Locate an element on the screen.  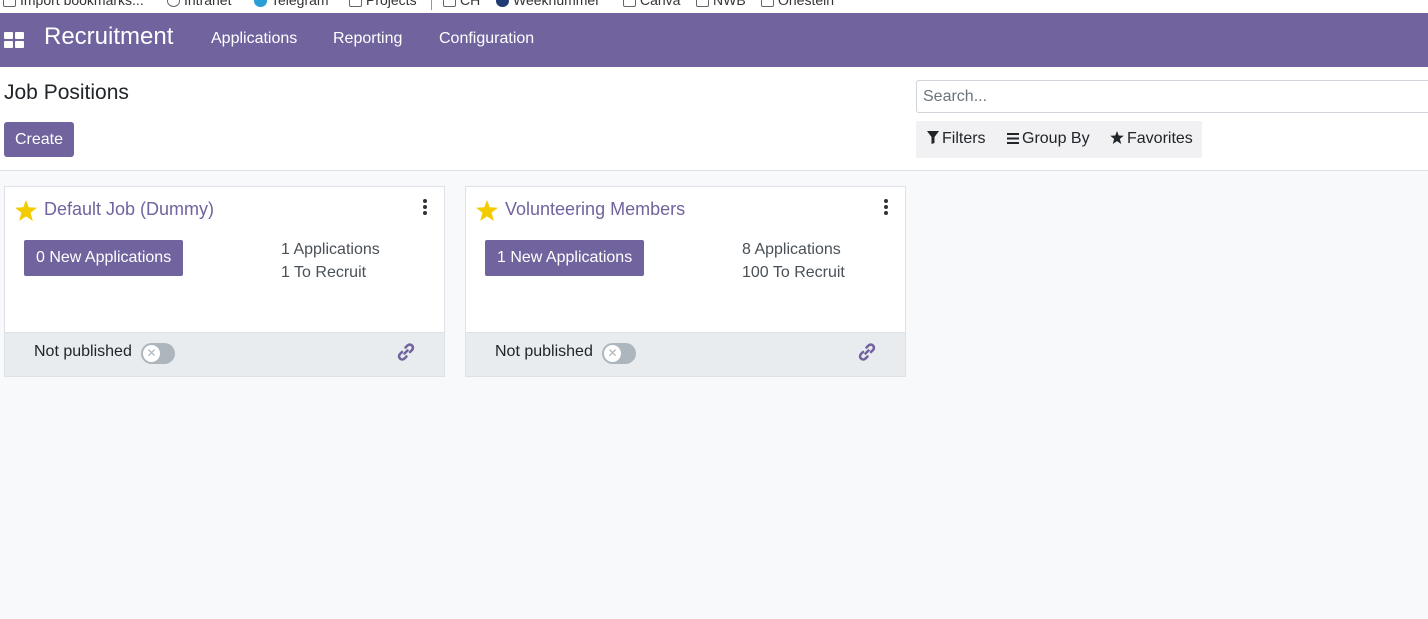
filters-button: Filters is located at coordinates (956, 139).